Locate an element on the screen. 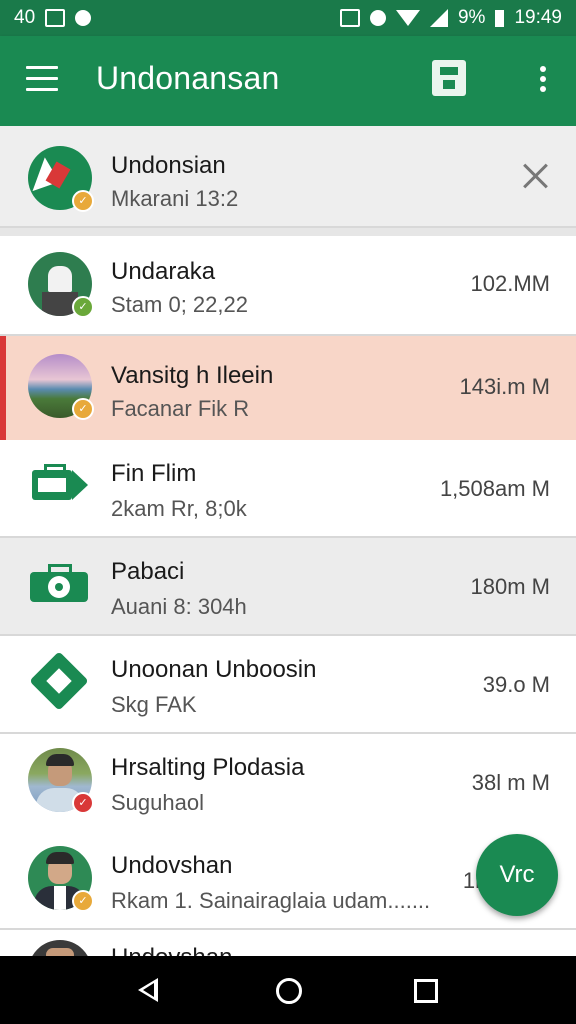  item-title: Hrsalting Plodasia is located at coordinates (208, 767).